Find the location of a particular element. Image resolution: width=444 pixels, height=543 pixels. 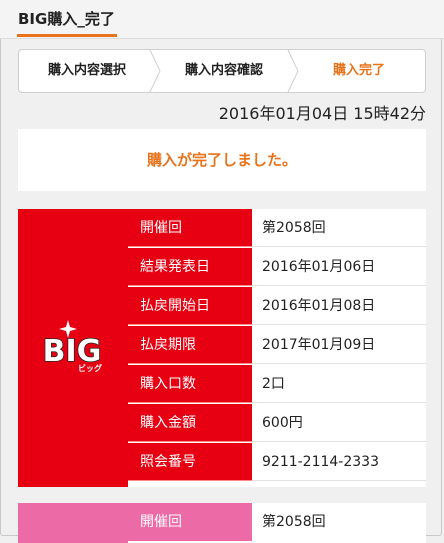

detail-value: 600円 is located at coordinates (339, 423).